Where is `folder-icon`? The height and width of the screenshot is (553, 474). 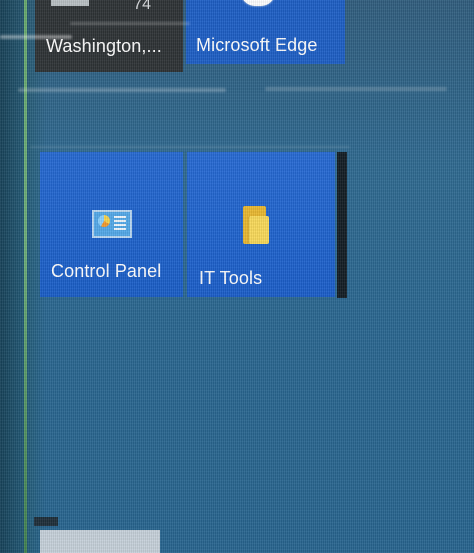 folder-icon is located at coordinates (256, 225).